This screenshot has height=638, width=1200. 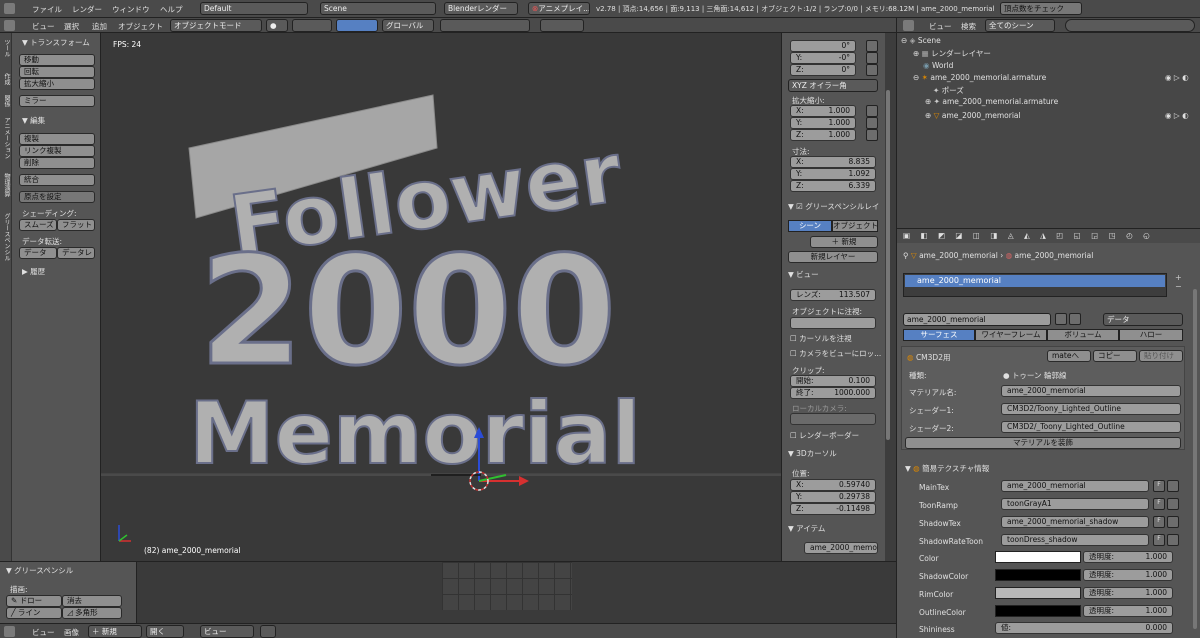 What do you see at coordinates (872, 123) in the screenshot?
I see `lock-scale-y-icon` at bounding box center [872, 123].